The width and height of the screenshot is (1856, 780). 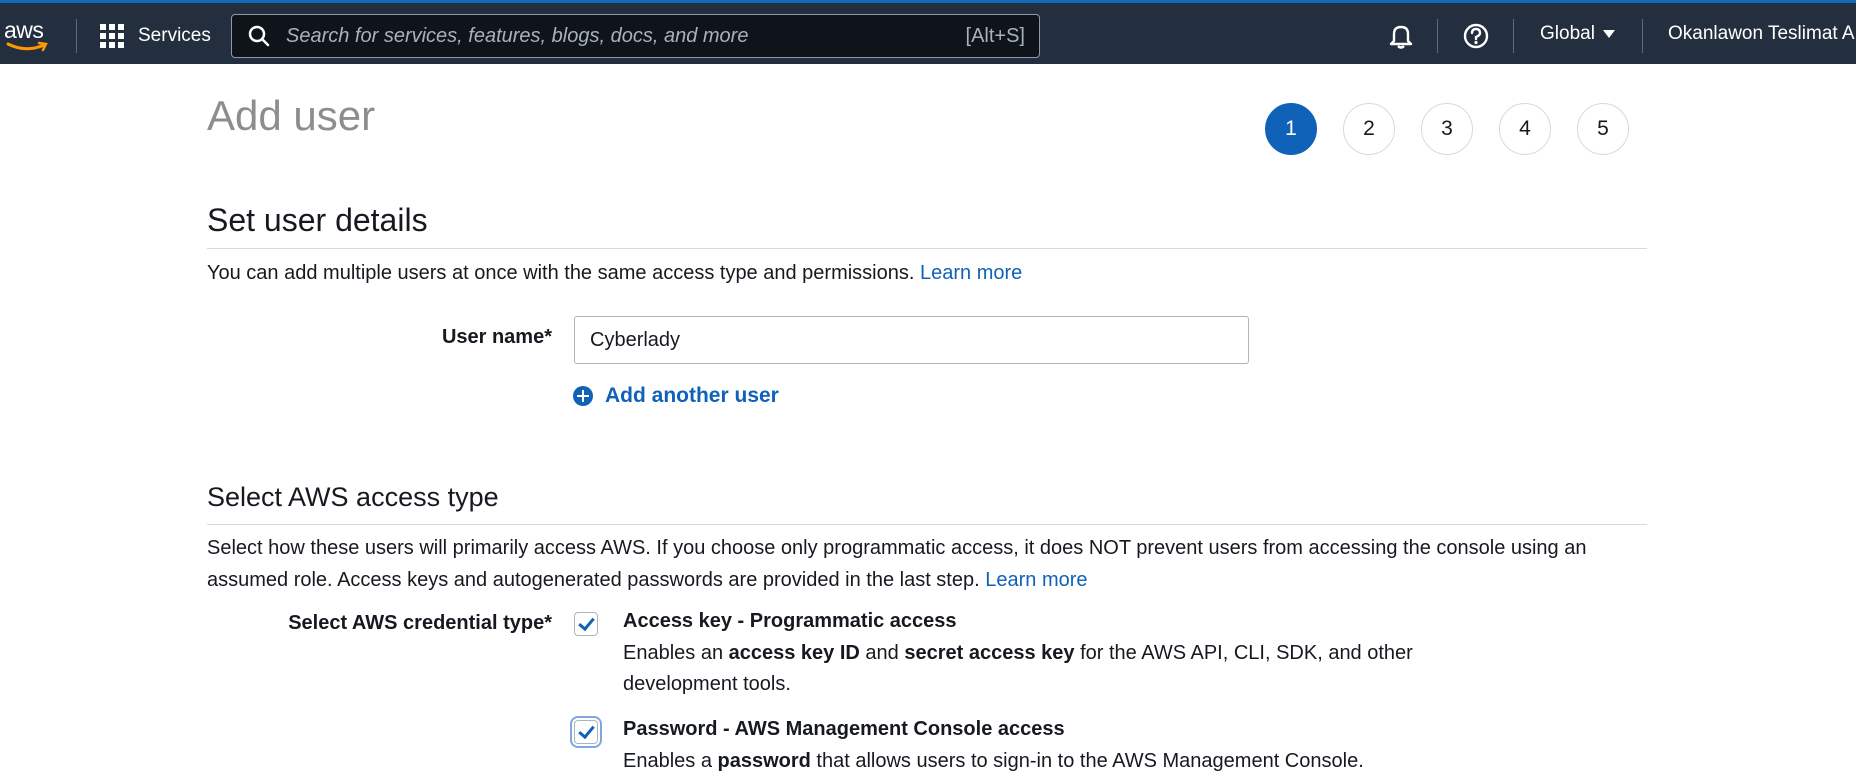 What do you see at coordinates (420, 623) in the screenshot?
I see `credential-type-label: Select AWS credential type*` at bounding box center [420, 623].